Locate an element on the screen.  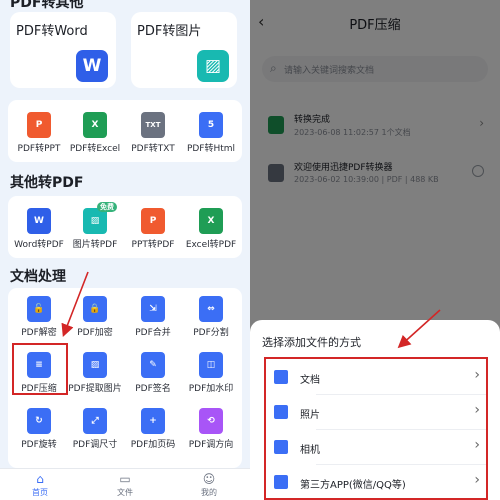
word-to-pdf-tile: W Word转PDF is located at coordinates (39, 229).